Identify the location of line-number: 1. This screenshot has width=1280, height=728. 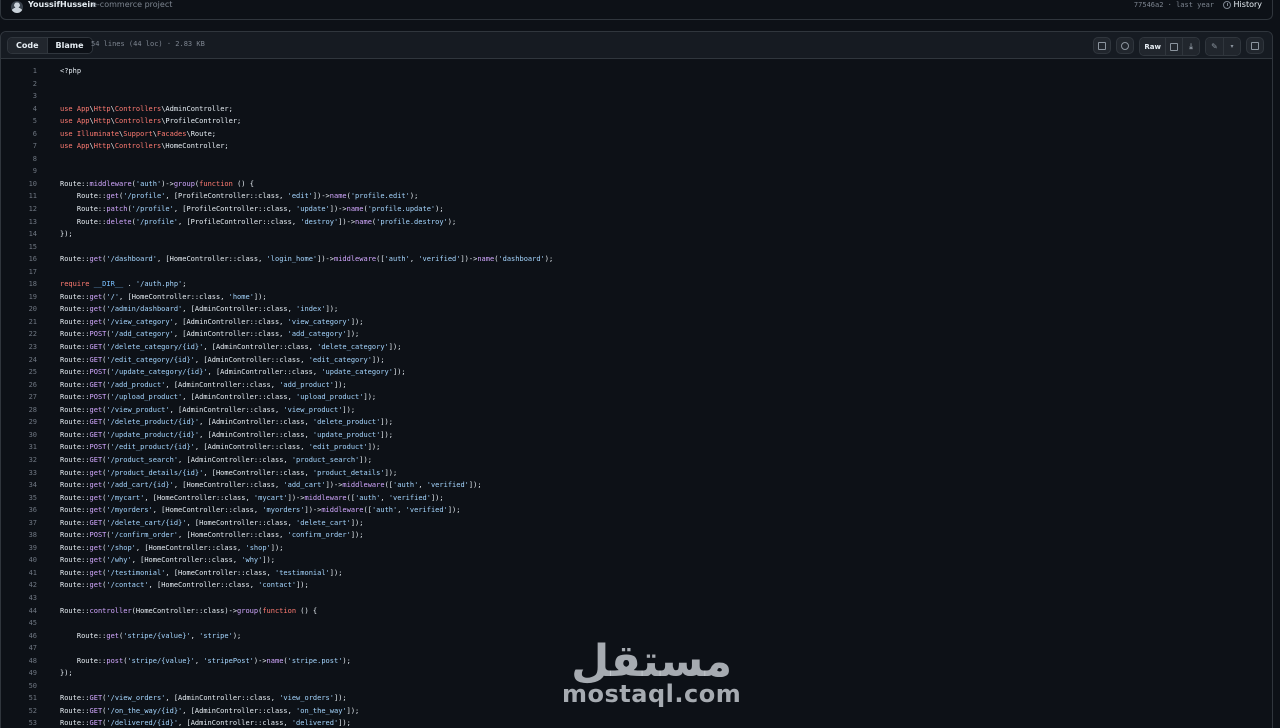
(19, 71).